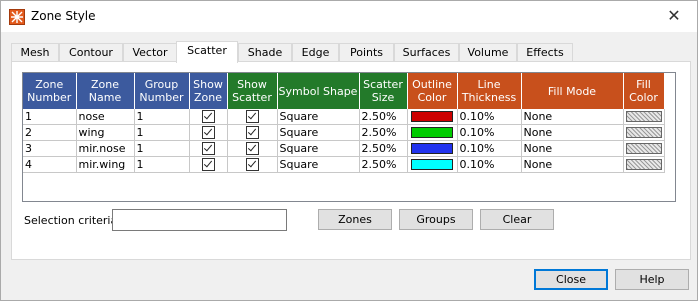 The image size is (698, 301). Describe the element at coordinates (50, 148) in the screenshot. I see `cell-zone-number: 3` at that location.